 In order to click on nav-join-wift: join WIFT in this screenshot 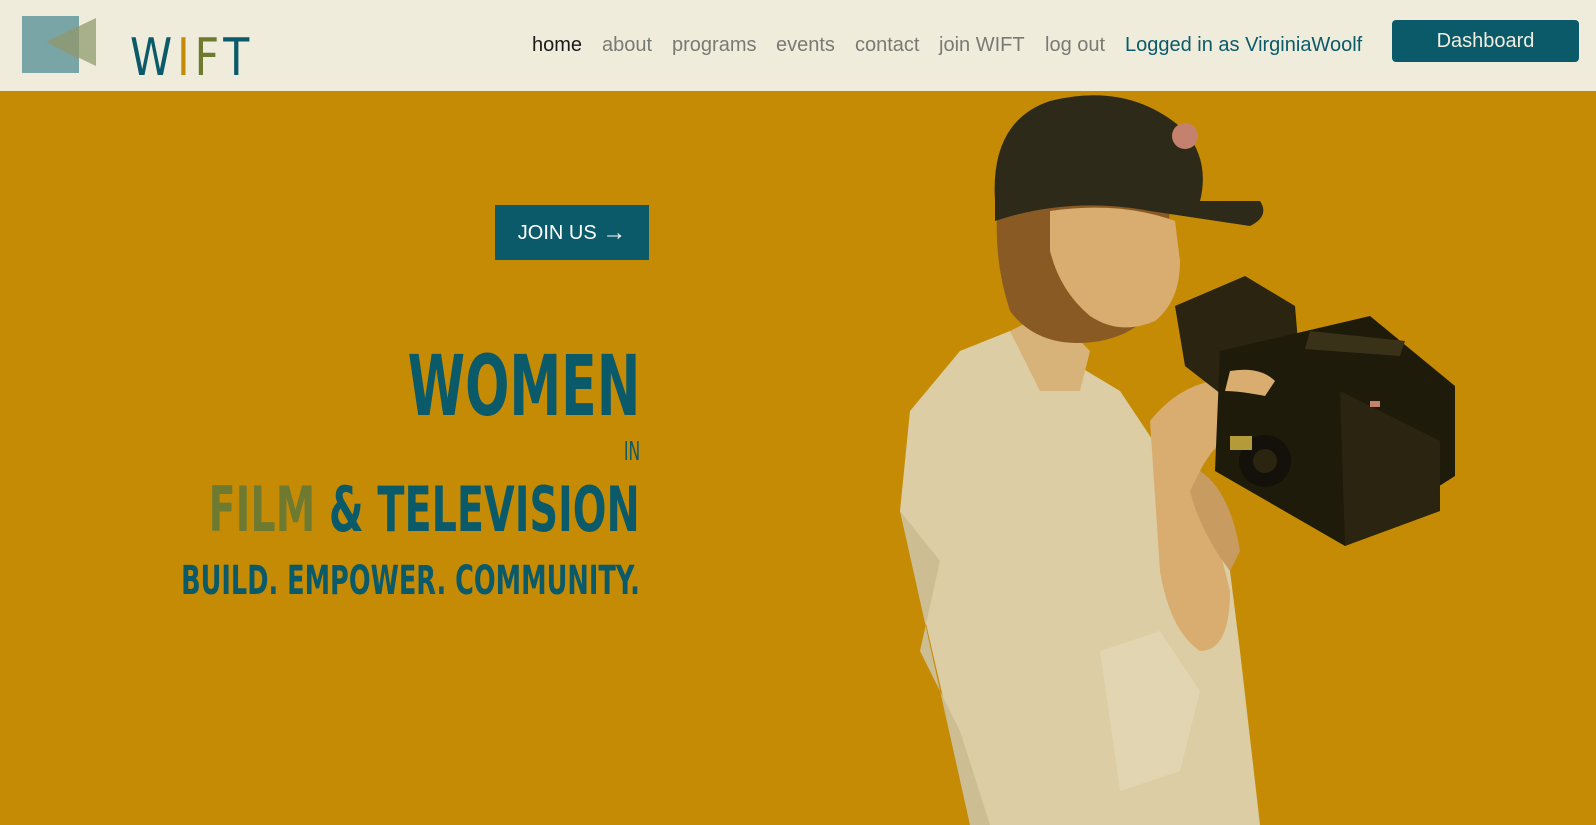, I will do `click(982, 45)`.